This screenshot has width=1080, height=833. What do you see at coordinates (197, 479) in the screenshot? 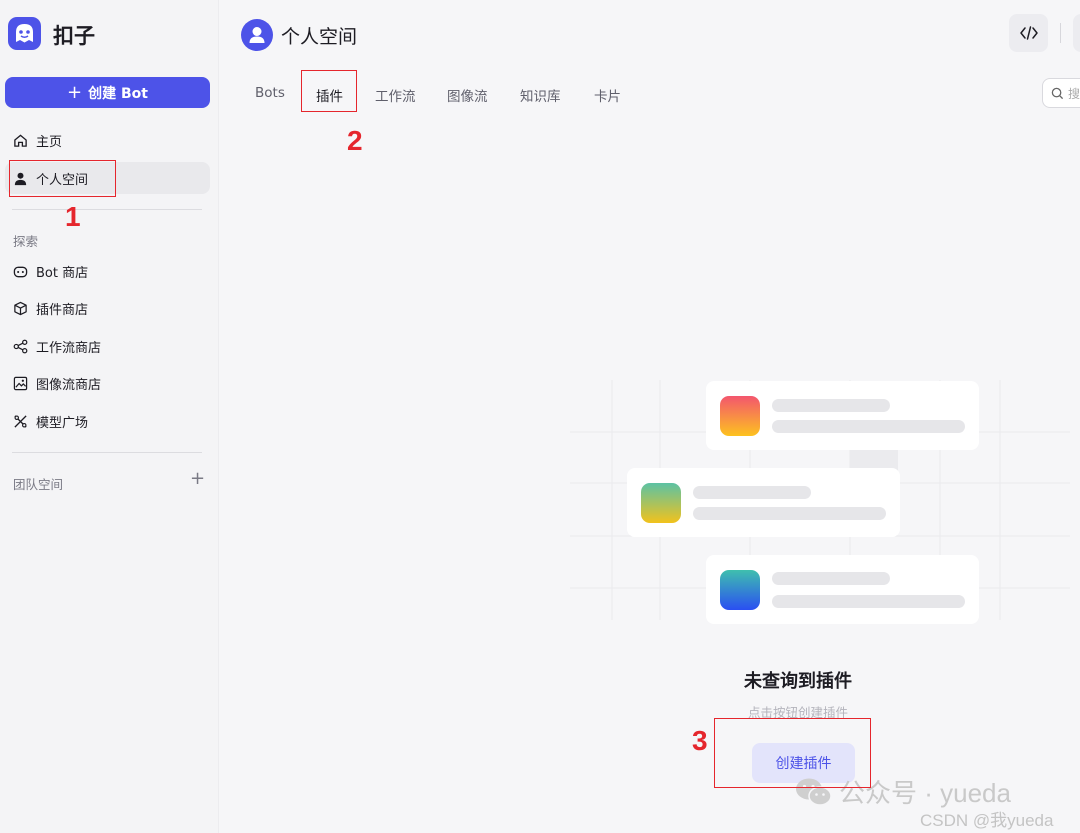
I see `add-team-icon: +` at bounding box center [197, 479].